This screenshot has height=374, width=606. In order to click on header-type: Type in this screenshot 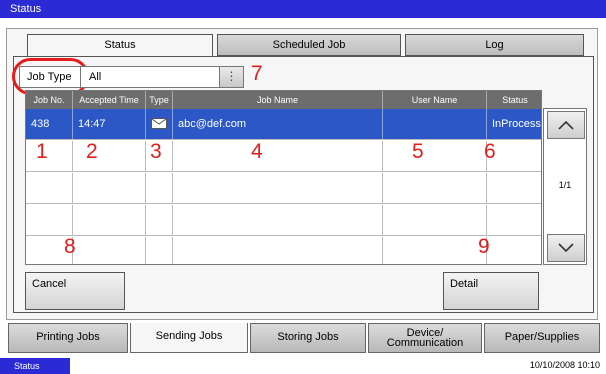, I will do `click(159, 100)`.